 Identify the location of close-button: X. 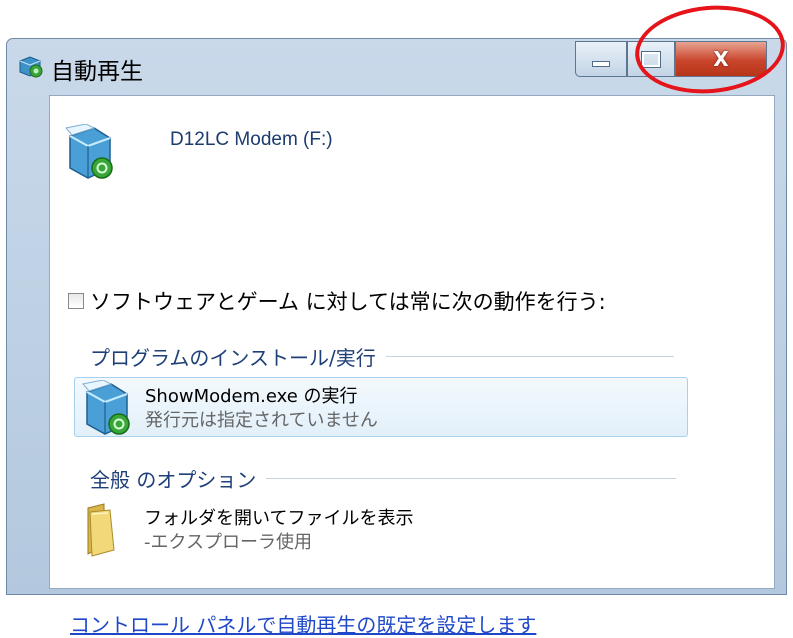
(721, 59).